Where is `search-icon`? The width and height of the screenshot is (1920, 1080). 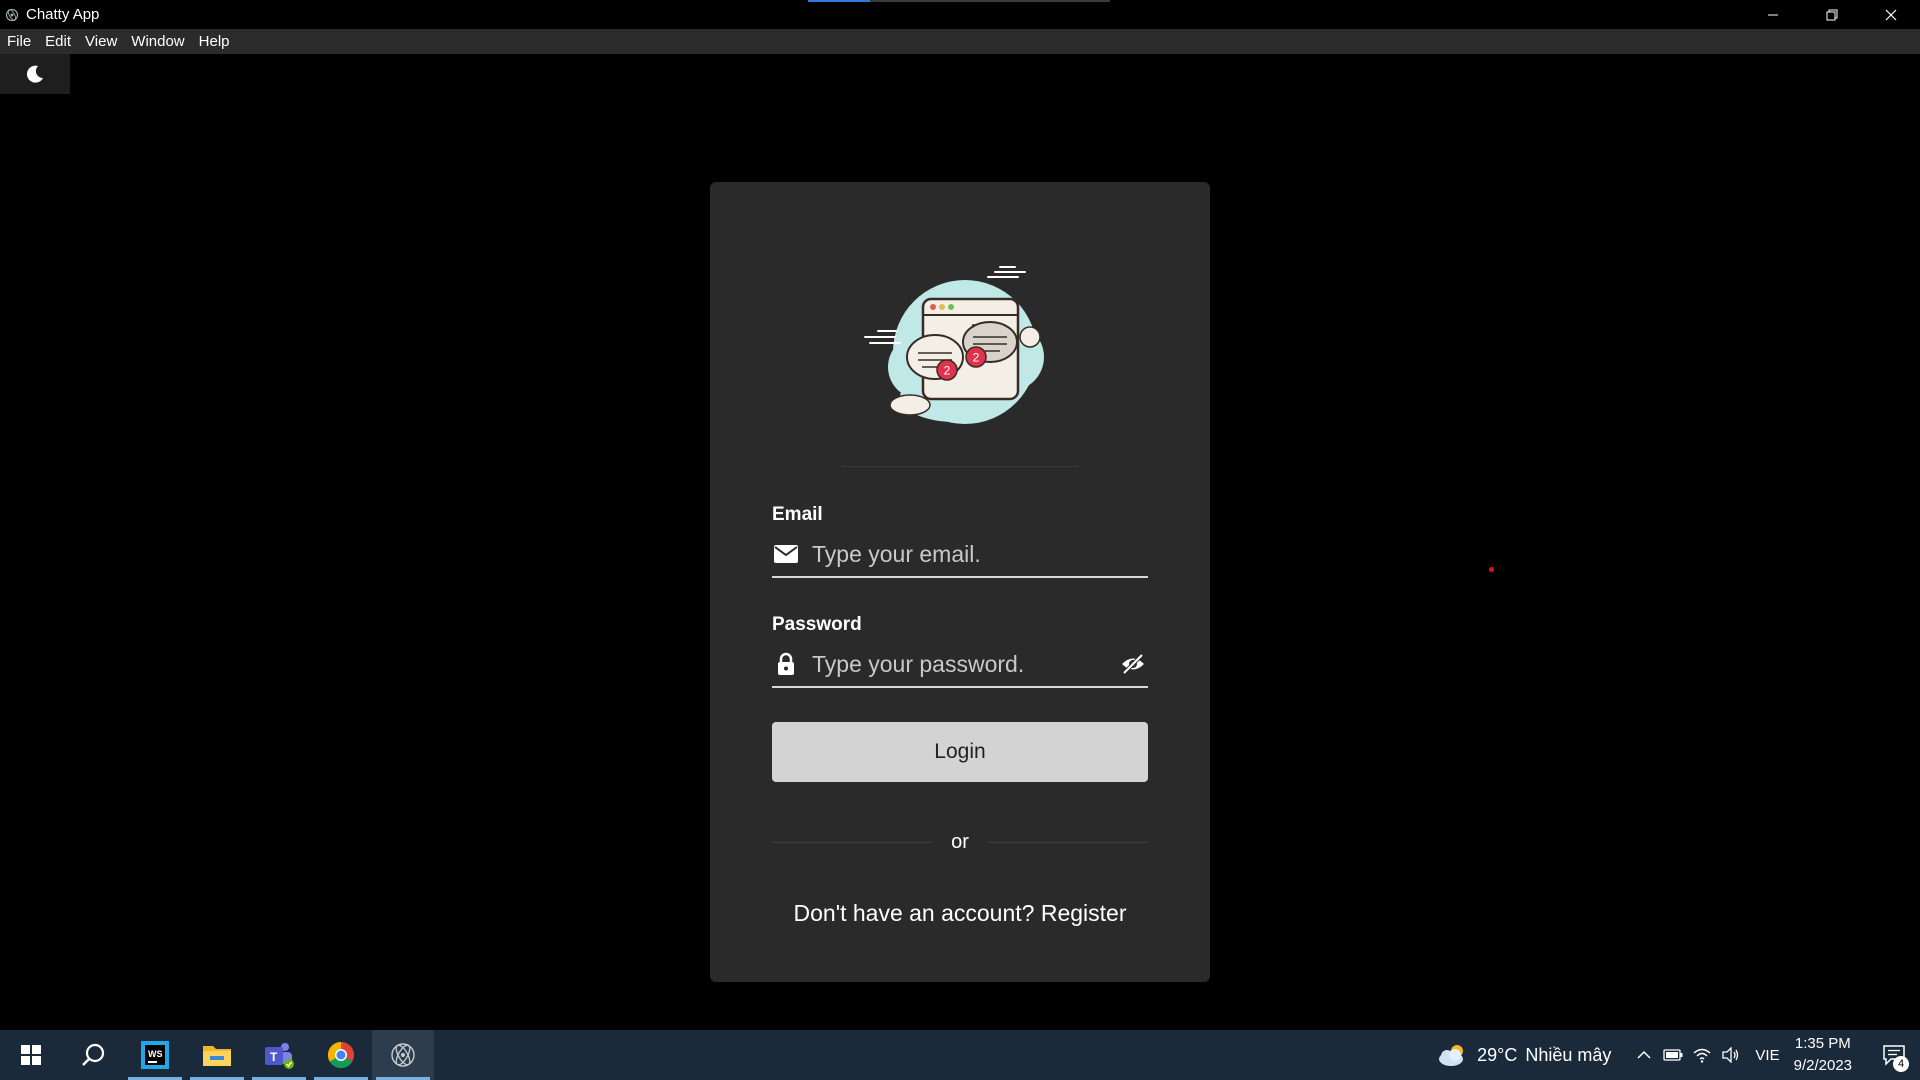 search-icon is located at coordinates (93, 1054).